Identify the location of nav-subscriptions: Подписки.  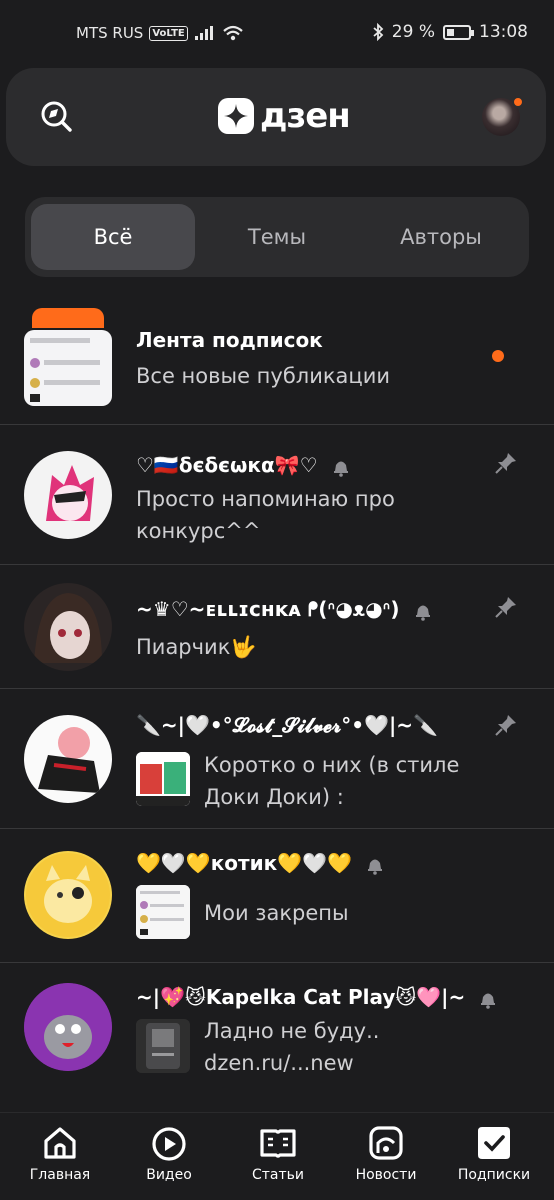
(494, 1153).